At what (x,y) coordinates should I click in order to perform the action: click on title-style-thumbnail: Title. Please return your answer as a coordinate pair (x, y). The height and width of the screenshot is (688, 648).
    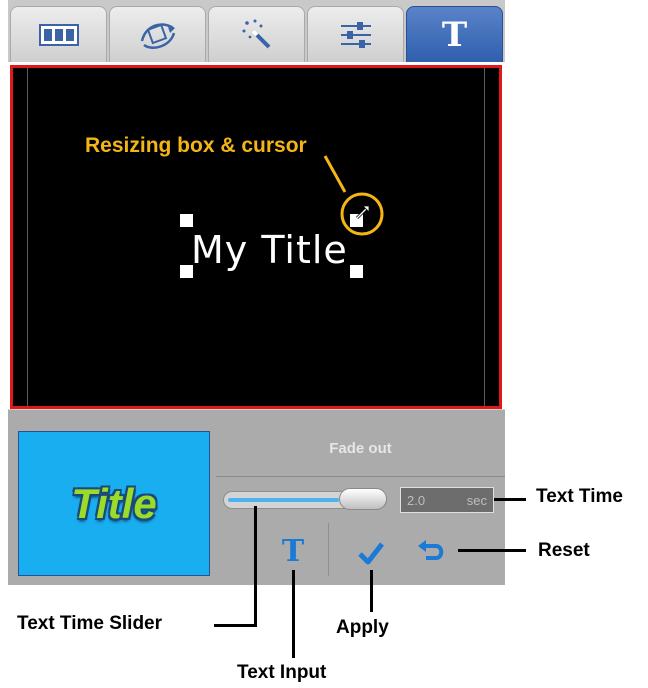
    Looking at the image, I should click on (114, 503).